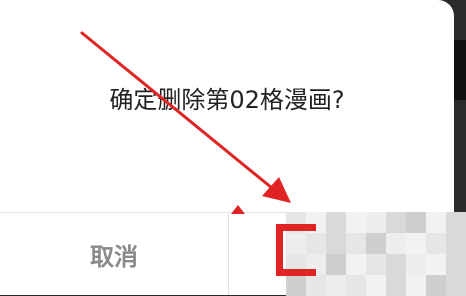 The height and width of the screenshot is (296, 466). What do you see at coordinates (227, 100) in the screenshot?
I see `dialog-message: 确定删除第02格漫画?` at bounding box center [227, 100].